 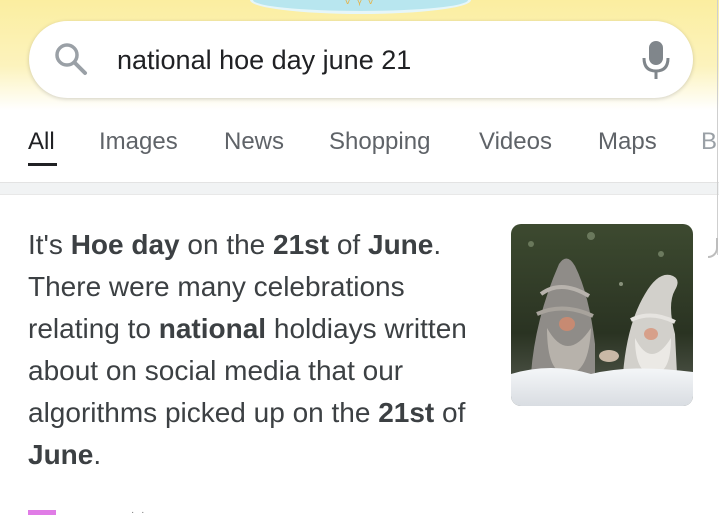 I want to click on scroll-edge-line, so click(x=717, y=127).